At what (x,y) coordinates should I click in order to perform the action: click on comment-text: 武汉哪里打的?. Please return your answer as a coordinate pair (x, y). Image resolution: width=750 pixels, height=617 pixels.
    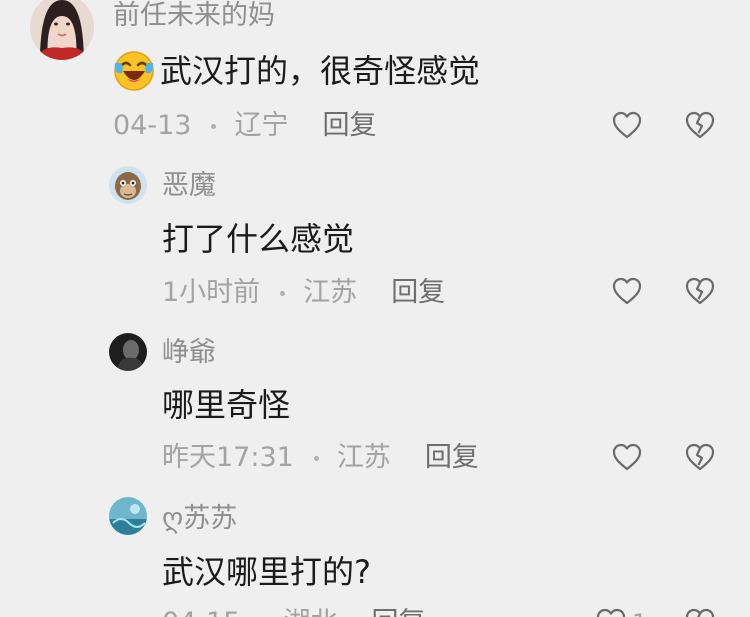
    Looking at the image, I should click on (266, 572).